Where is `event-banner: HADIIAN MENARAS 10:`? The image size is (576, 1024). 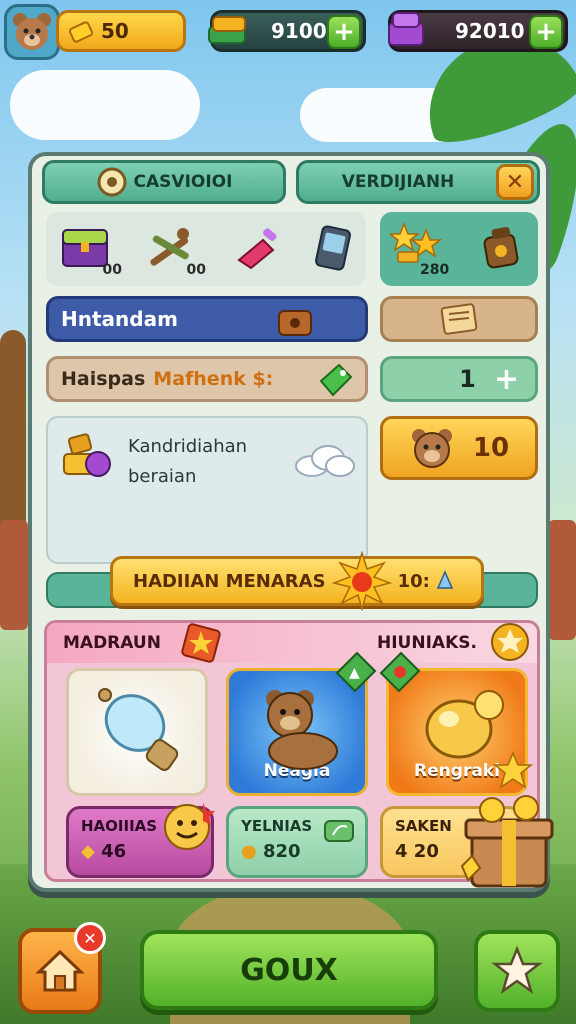
event-banner: HADIIAN MENARAS 10: is located at coordinates (297, 581).